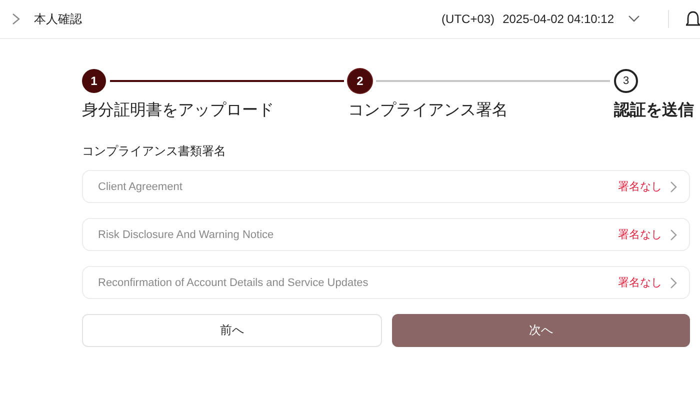  What do you see at coordinates (386, 186) in the screenshot?
I see `document-row: Client Agreement 署名なし` at bounding box center [386, 186].